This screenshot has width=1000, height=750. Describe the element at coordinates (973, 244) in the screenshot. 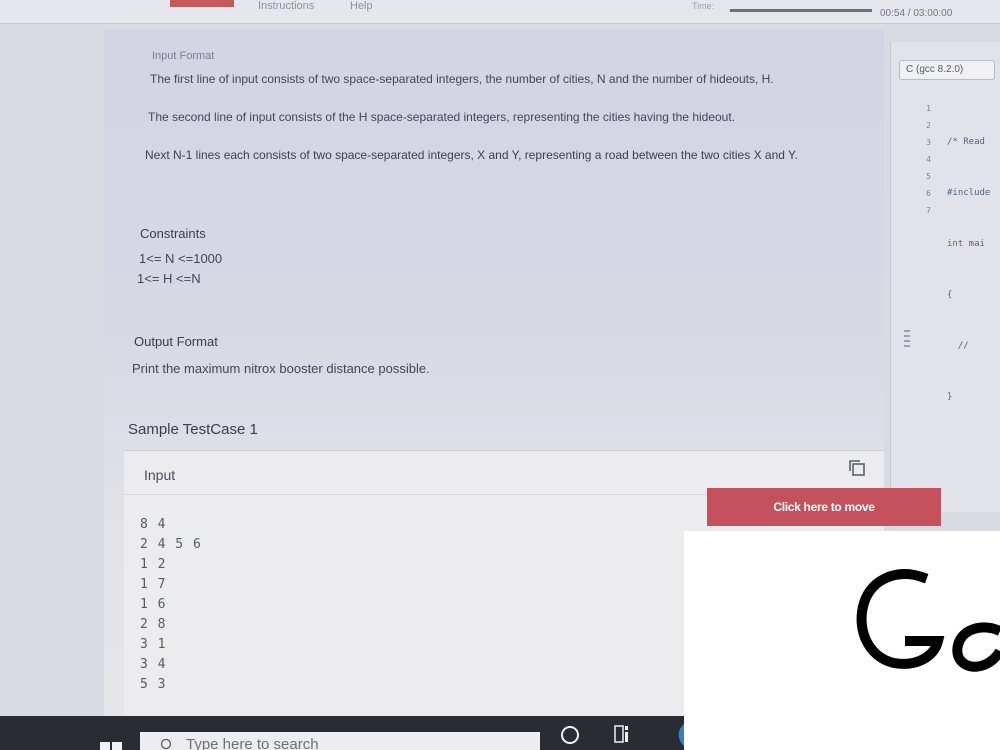

I see `code-line: int mai` at that location.